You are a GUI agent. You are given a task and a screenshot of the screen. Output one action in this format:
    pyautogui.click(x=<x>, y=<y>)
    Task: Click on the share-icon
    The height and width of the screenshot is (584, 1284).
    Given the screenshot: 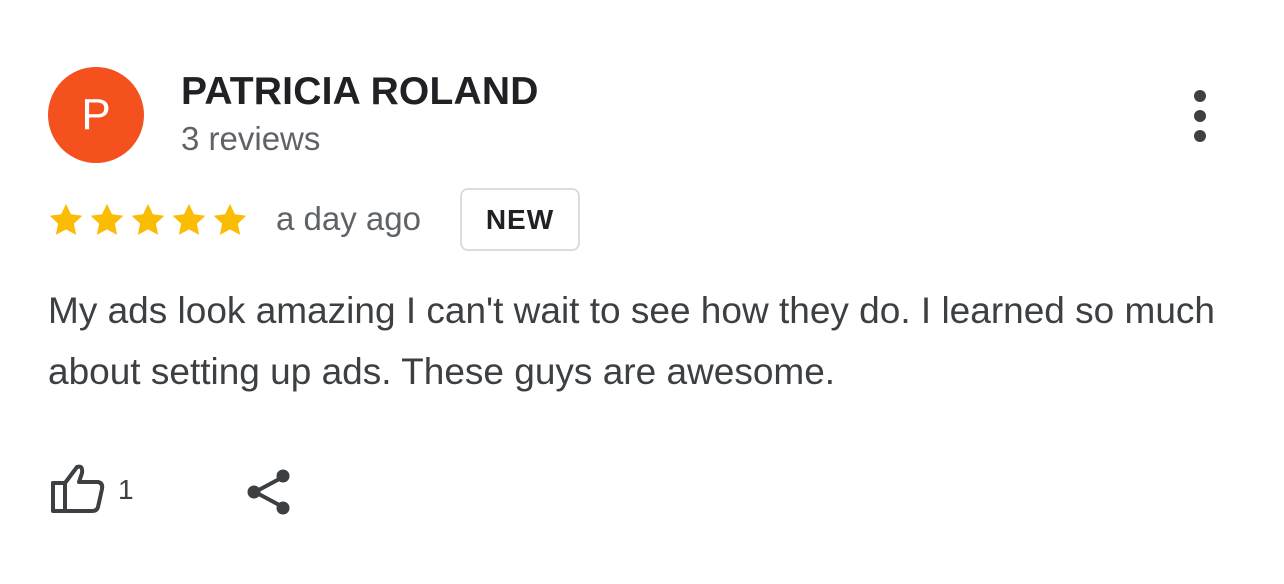 What is the action you would take?
    pyautogui.click(x=268, y=492)
    